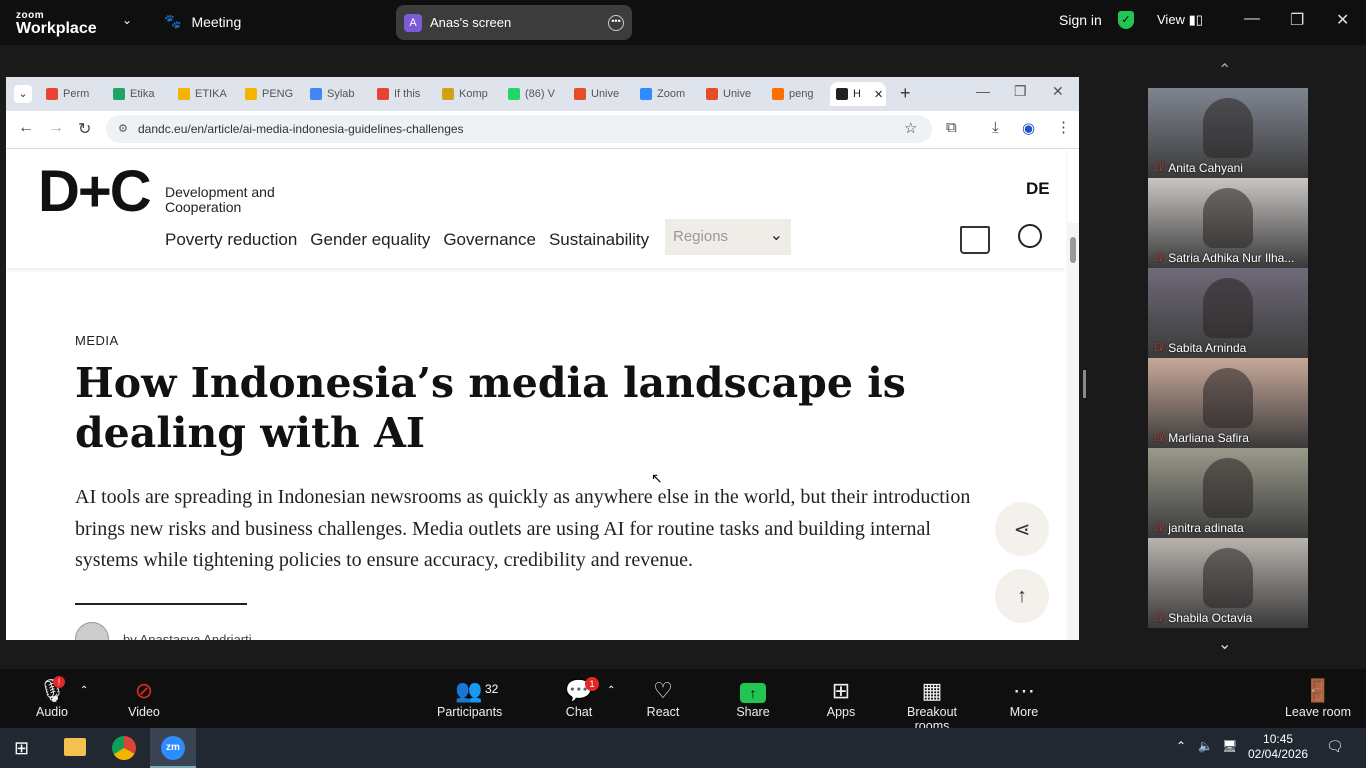 The height and width of the screenshot is (768, 1366). What do you see at coordinates (995, 127) in the screenshot?
I see `download-icon: ⤓` at bounding box center [995, 127].